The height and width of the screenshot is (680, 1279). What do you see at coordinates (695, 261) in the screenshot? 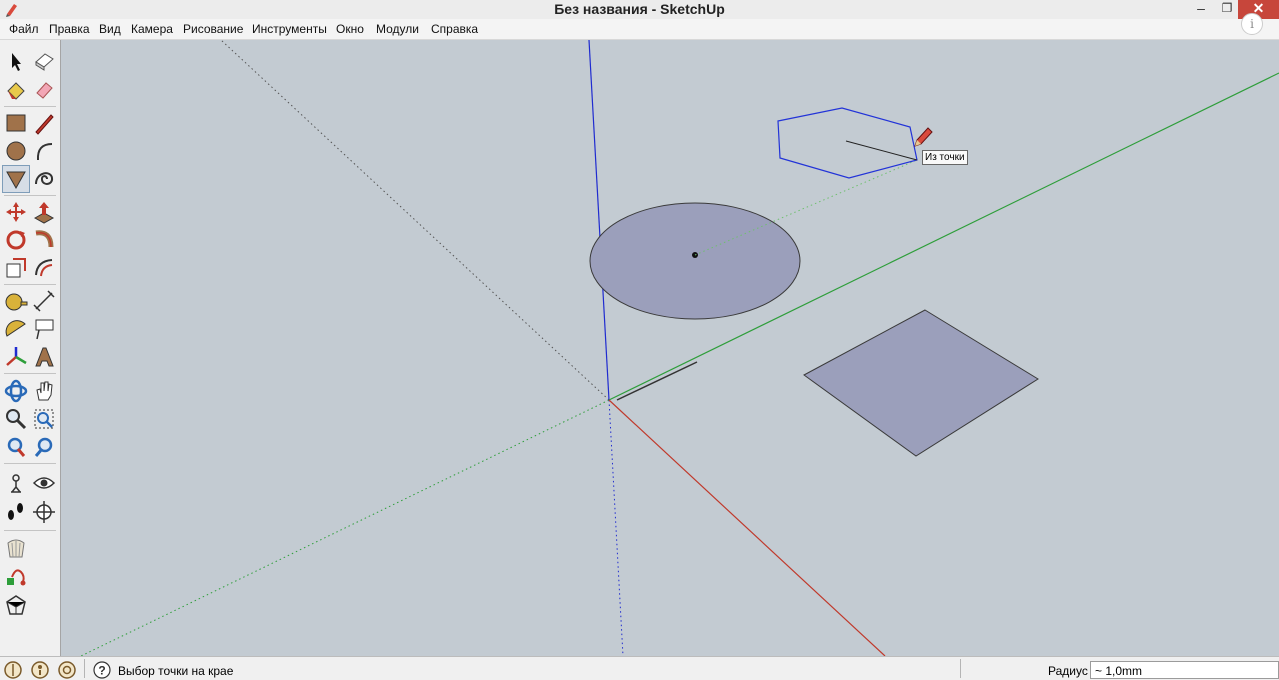
I see `circle-face` at bounding box center [695, 261].